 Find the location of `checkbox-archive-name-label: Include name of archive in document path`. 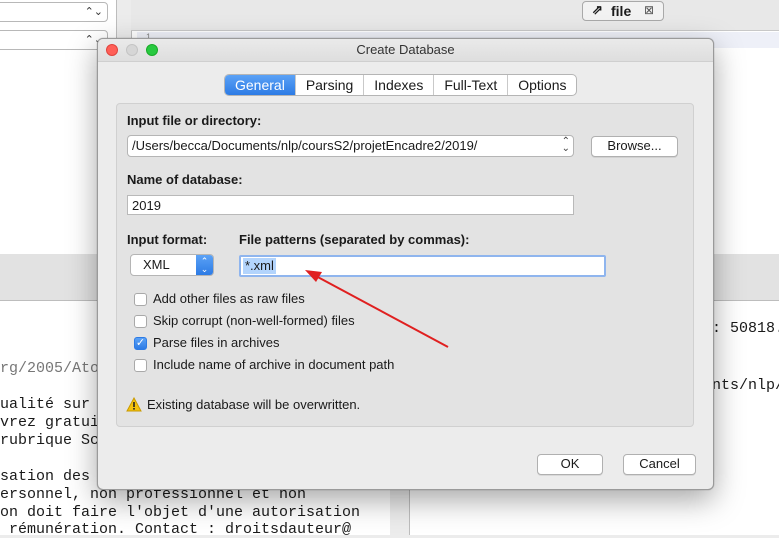

checkbox-archive-name-label: Include name of archive in document path is located at coordinates (274, 364).